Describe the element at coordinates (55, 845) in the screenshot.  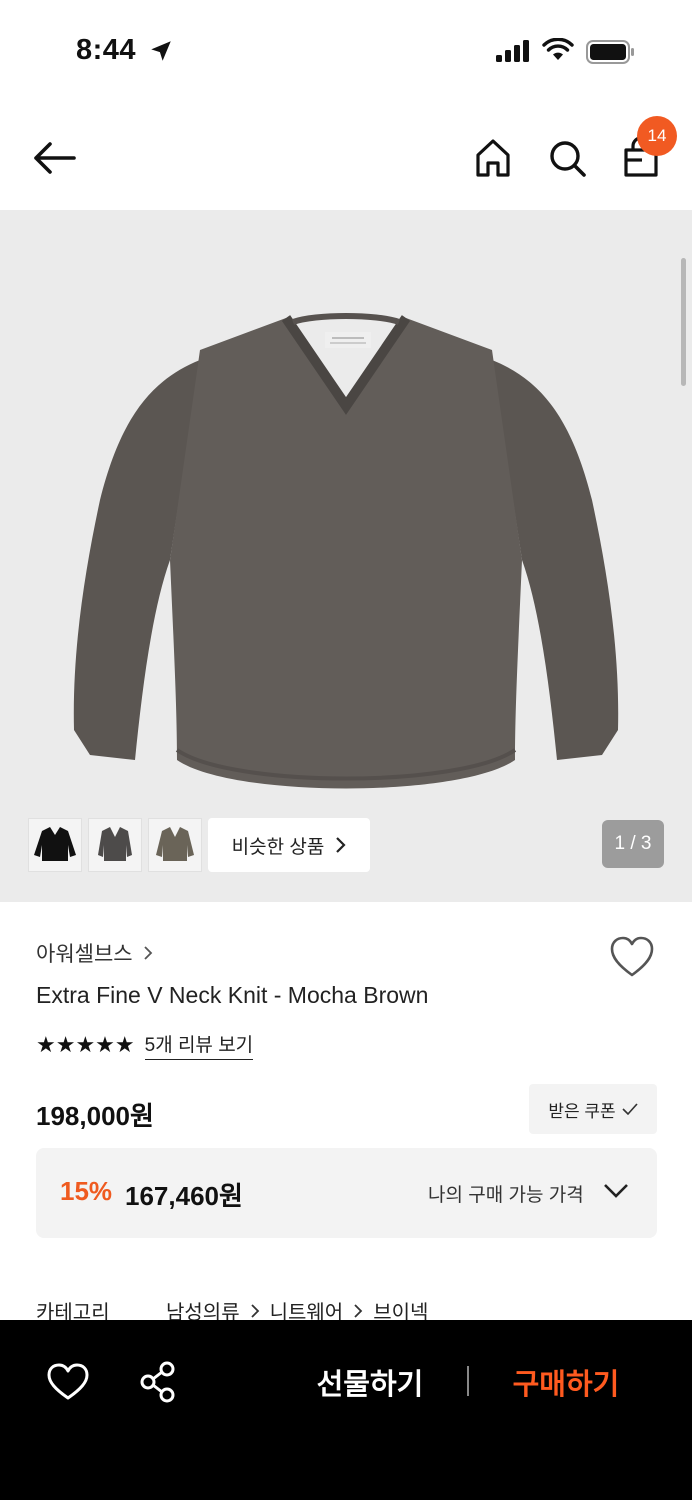
I see `thumbnail-black` at that location.